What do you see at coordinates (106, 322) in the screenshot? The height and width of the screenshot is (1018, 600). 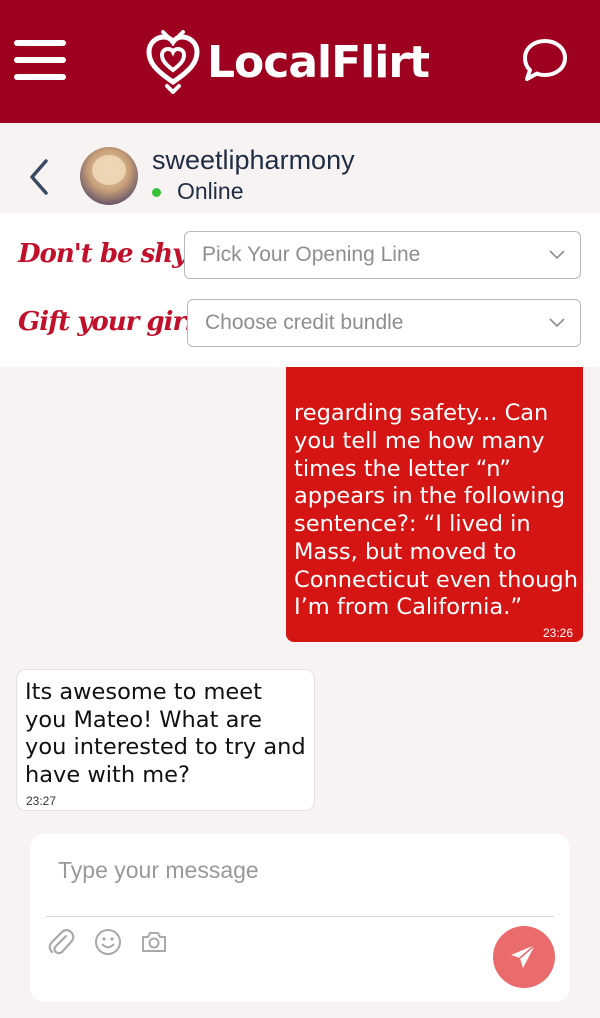 I see `credit-bundle-label: Gift your girl` at bounding box center [106, 322].